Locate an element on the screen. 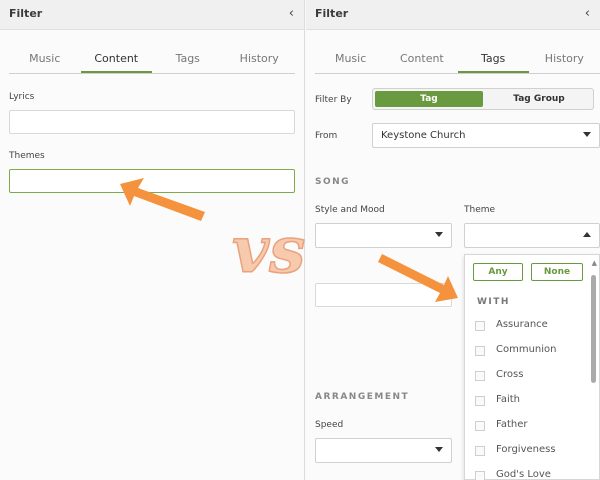 The height and width of the screenshot is (480, 600). left-collapse-chevron-icon: ‹ is located at coordinates (291, 13).